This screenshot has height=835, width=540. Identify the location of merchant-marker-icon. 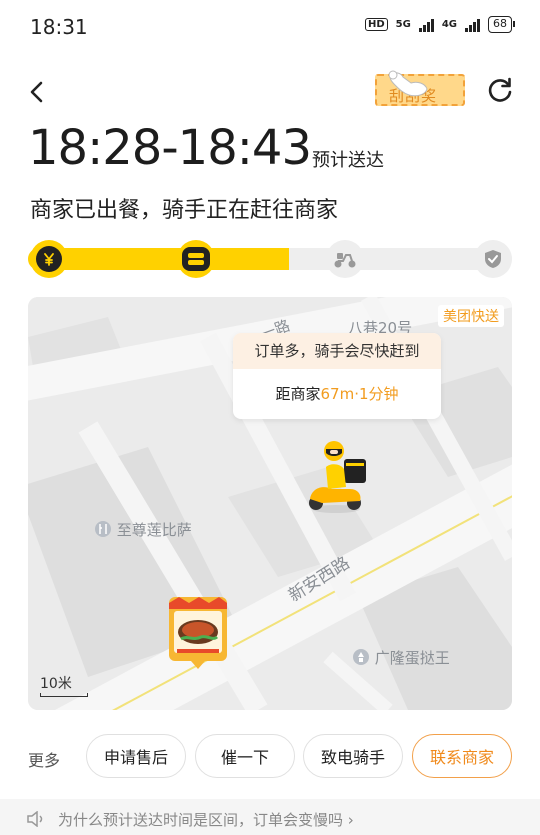
(198, 633).